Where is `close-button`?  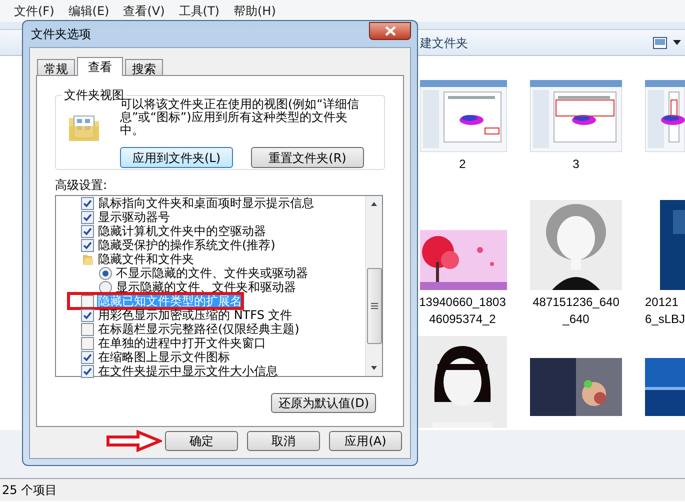 close-button is located at coordinates (390, 31).